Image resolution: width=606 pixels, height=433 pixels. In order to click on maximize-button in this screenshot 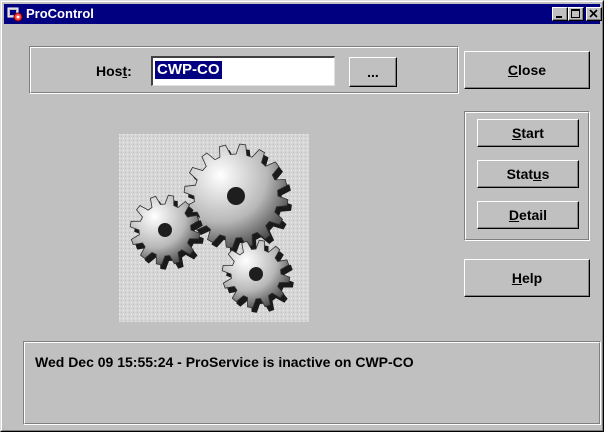, I will do `click(576, 14)`.